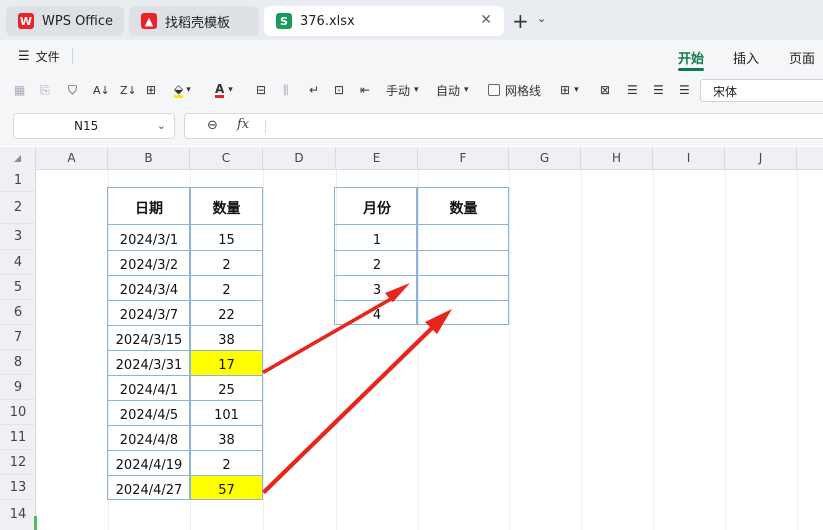 The width and height of the screenshot is (823, 530). I want to click on filter-icon: ⛉, so click(72, 90).